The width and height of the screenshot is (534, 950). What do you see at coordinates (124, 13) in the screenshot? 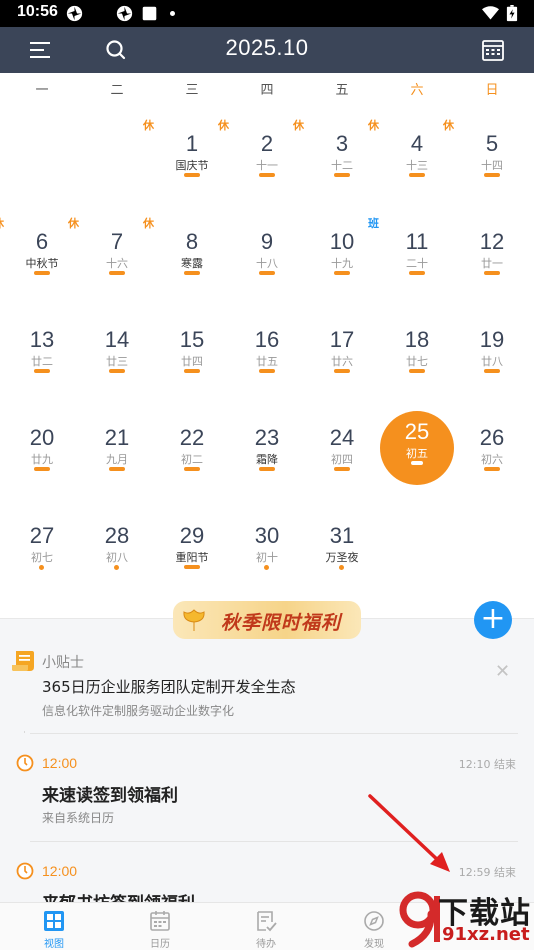
I see `pinwheel-icon` at bounding box center [124, 13].